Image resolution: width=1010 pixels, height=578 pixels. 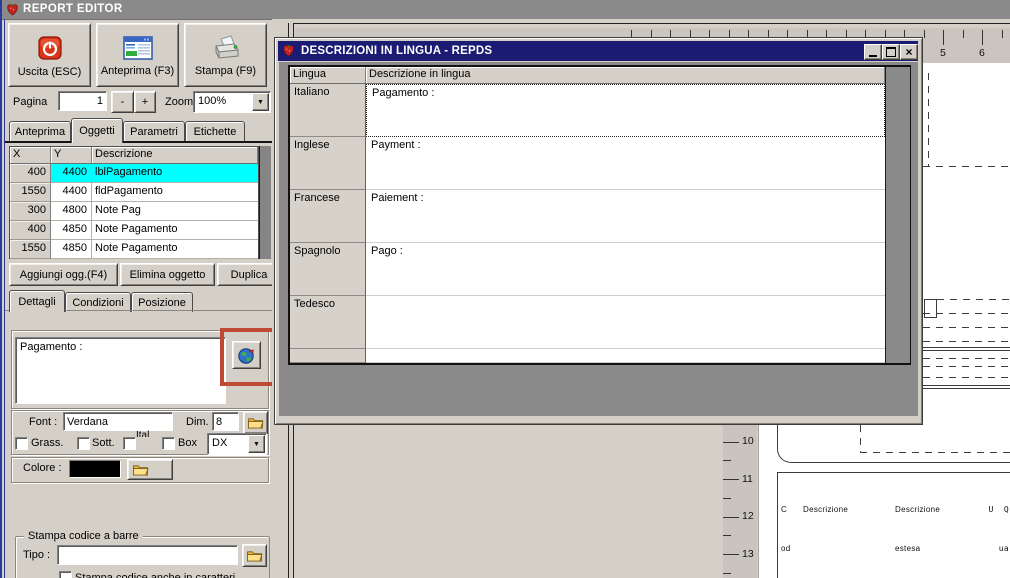 What do you see at coordinates (83, 443) in the screenshot?
I see `underline-checkbox` at bounding box center [83, 443].